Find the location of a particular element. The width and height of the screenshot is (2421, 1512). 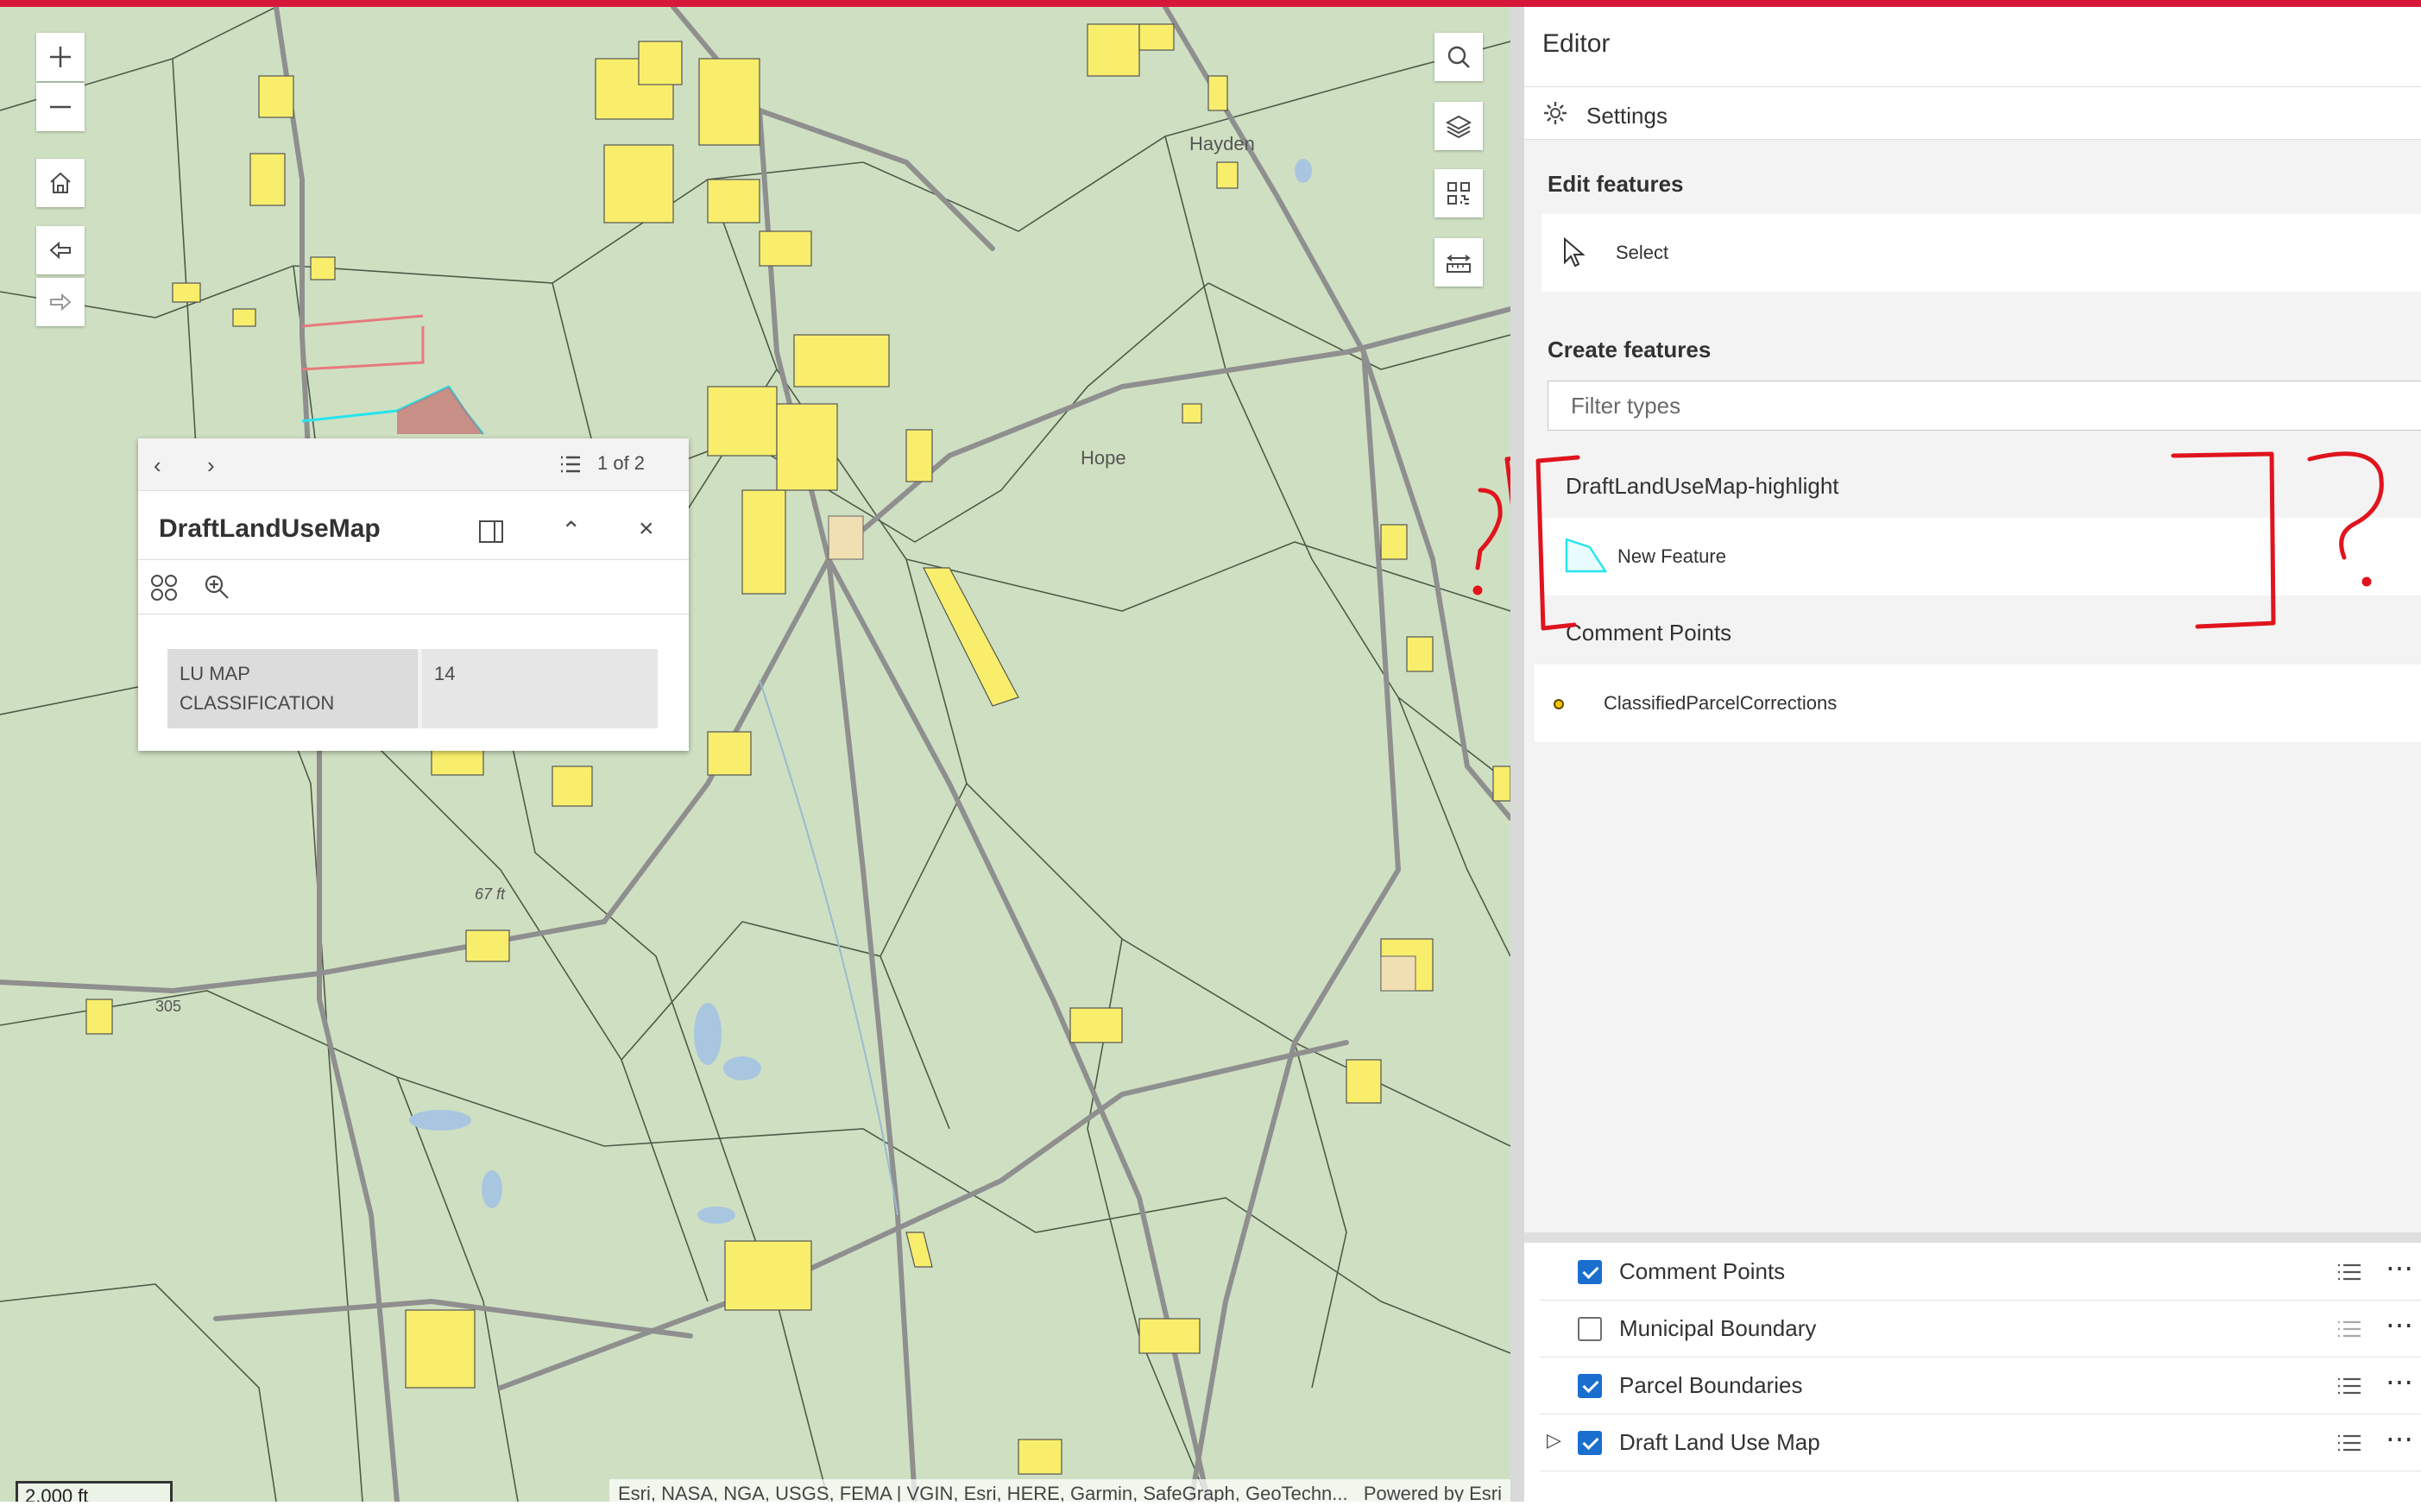

dock-icon is located at coordinates (491, 532).